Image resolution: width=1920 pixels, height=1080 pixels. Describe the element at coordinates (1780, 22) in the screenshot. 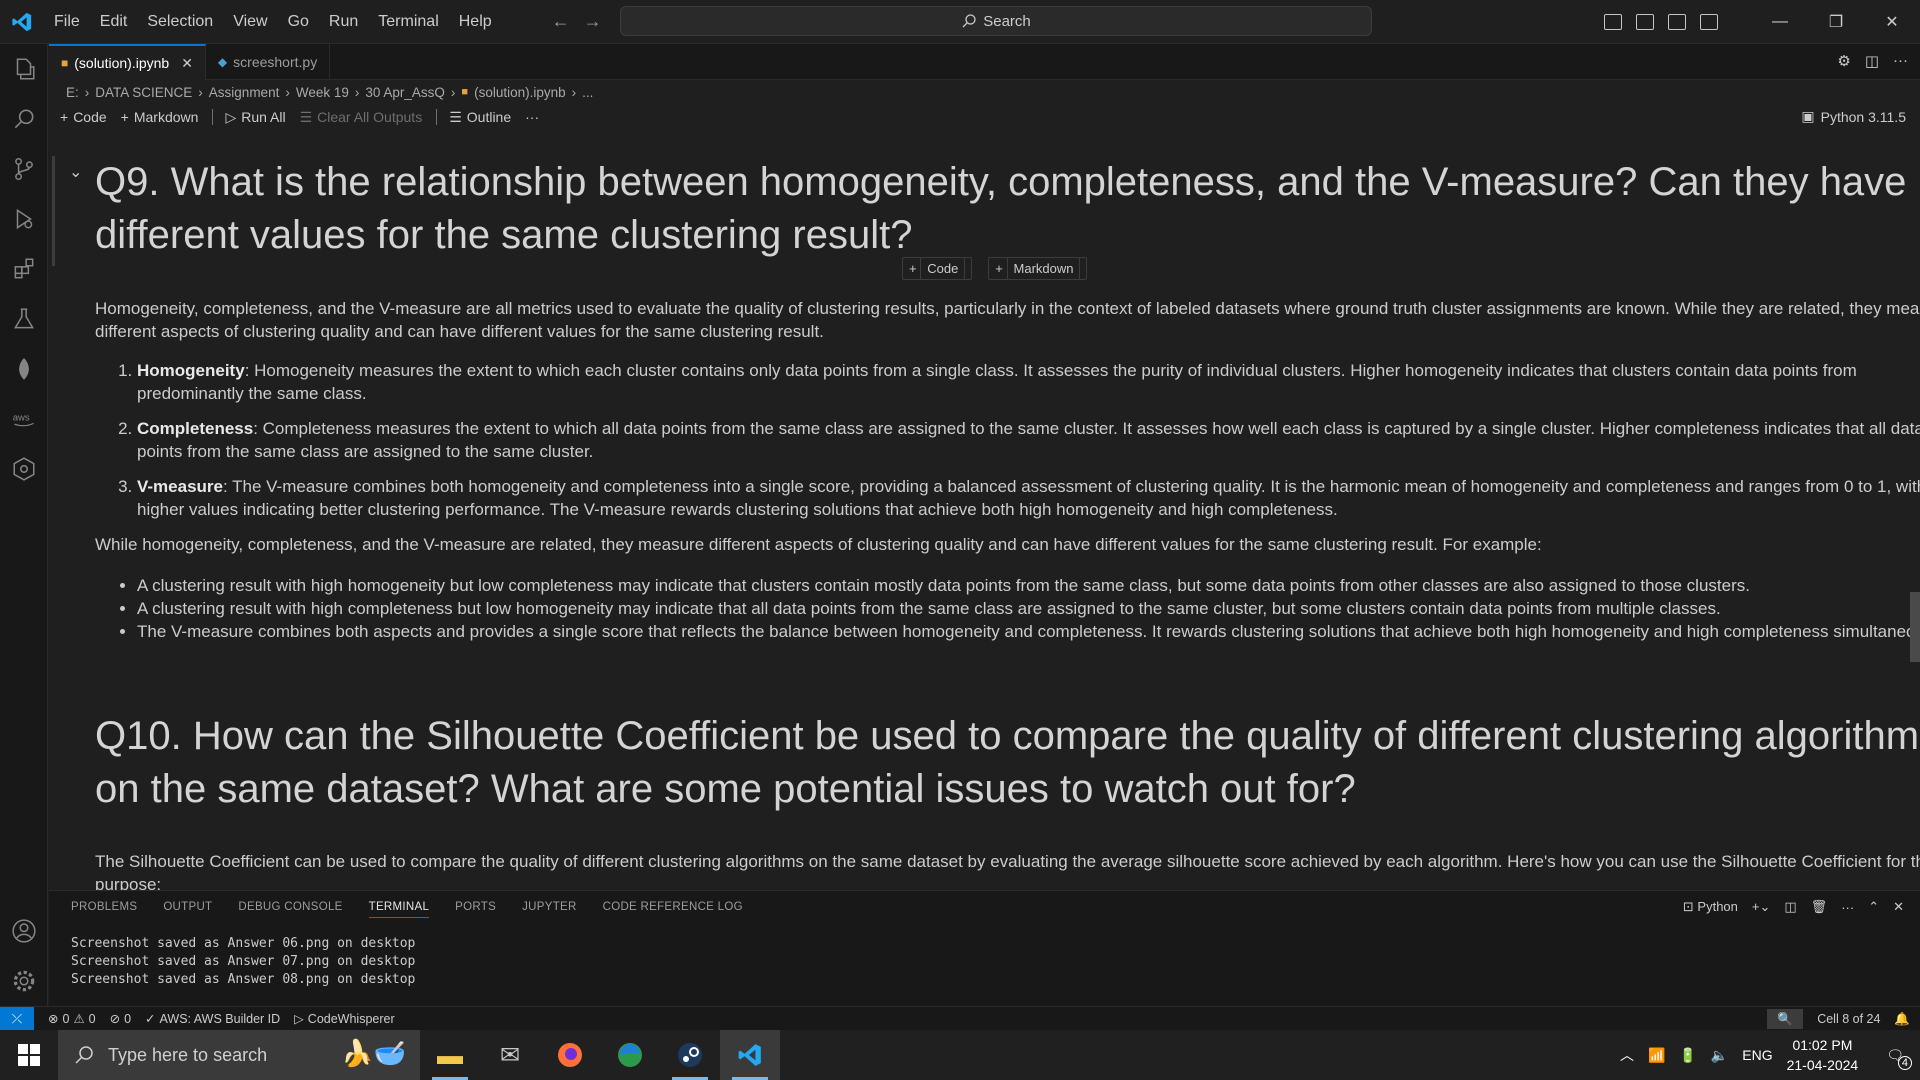

I see `minimize-button: —` at that location.